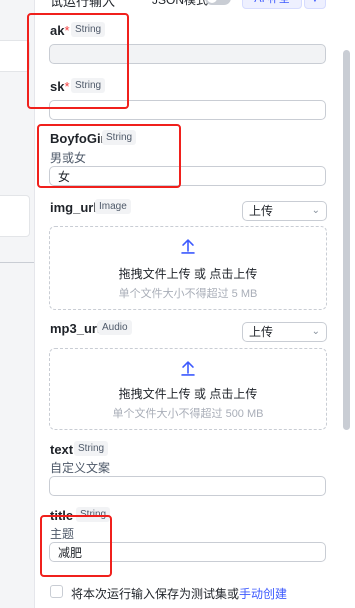 The width and height of the screenshot is (355, 608). Describe the element at coordinates (346, 240) in the screenshot. I see `scrollbar-thumb` at that location.